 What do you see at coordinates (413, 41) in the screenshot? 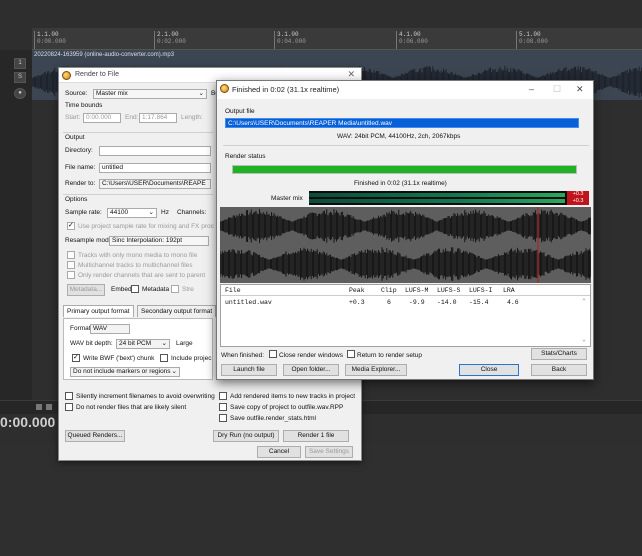
I see `ruler-time: 0:06.000` at bounding box center [413, 41].